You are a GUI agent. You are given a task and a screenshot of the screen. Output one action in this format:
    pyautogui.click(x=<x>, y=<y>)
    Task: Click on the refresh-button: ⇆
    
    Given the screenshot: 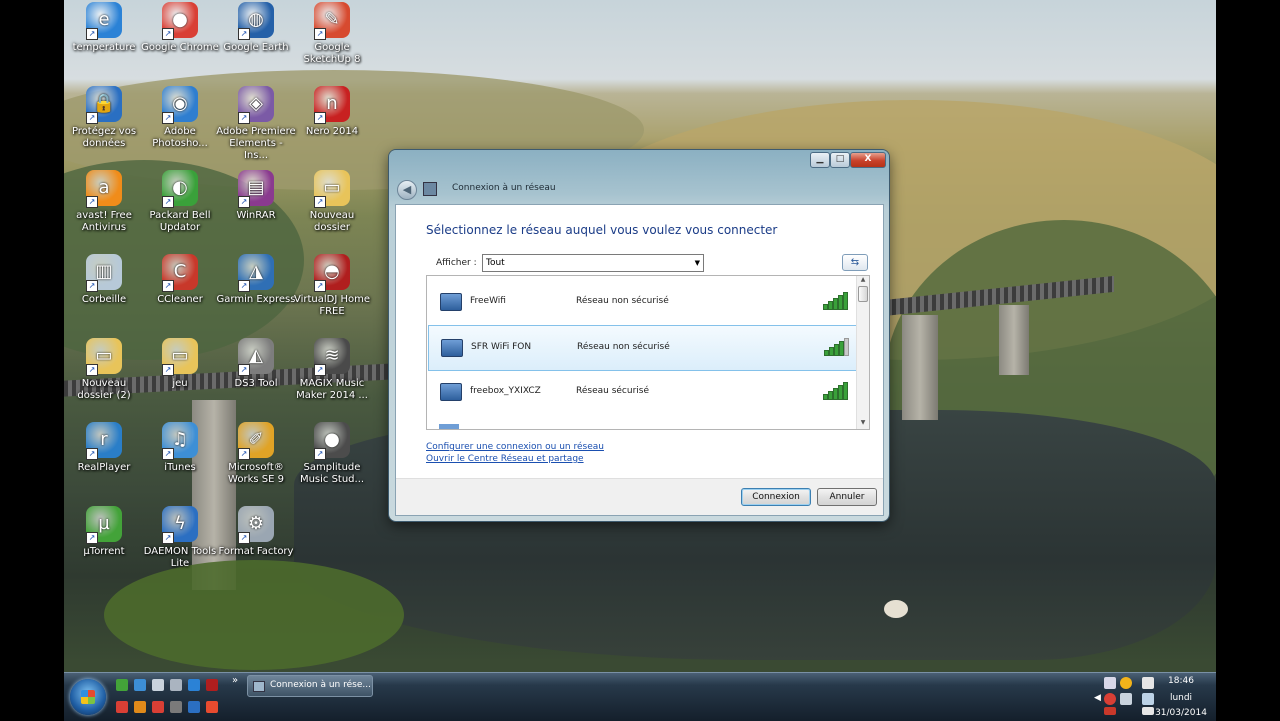 What is the action you would take?
    pyautogui.click(x=855, y=262)
    